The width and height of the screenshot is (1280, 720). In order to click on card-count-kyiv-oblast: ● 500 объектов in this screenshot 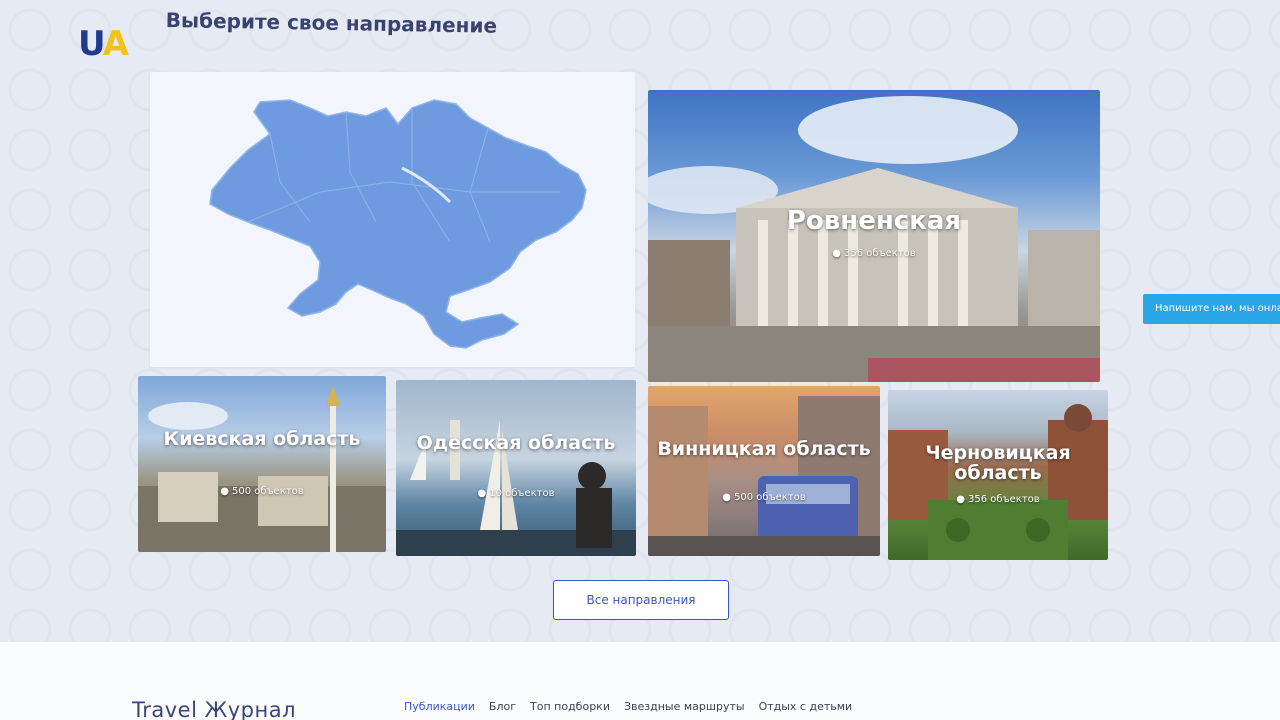, I will do `click(262, 491)`.